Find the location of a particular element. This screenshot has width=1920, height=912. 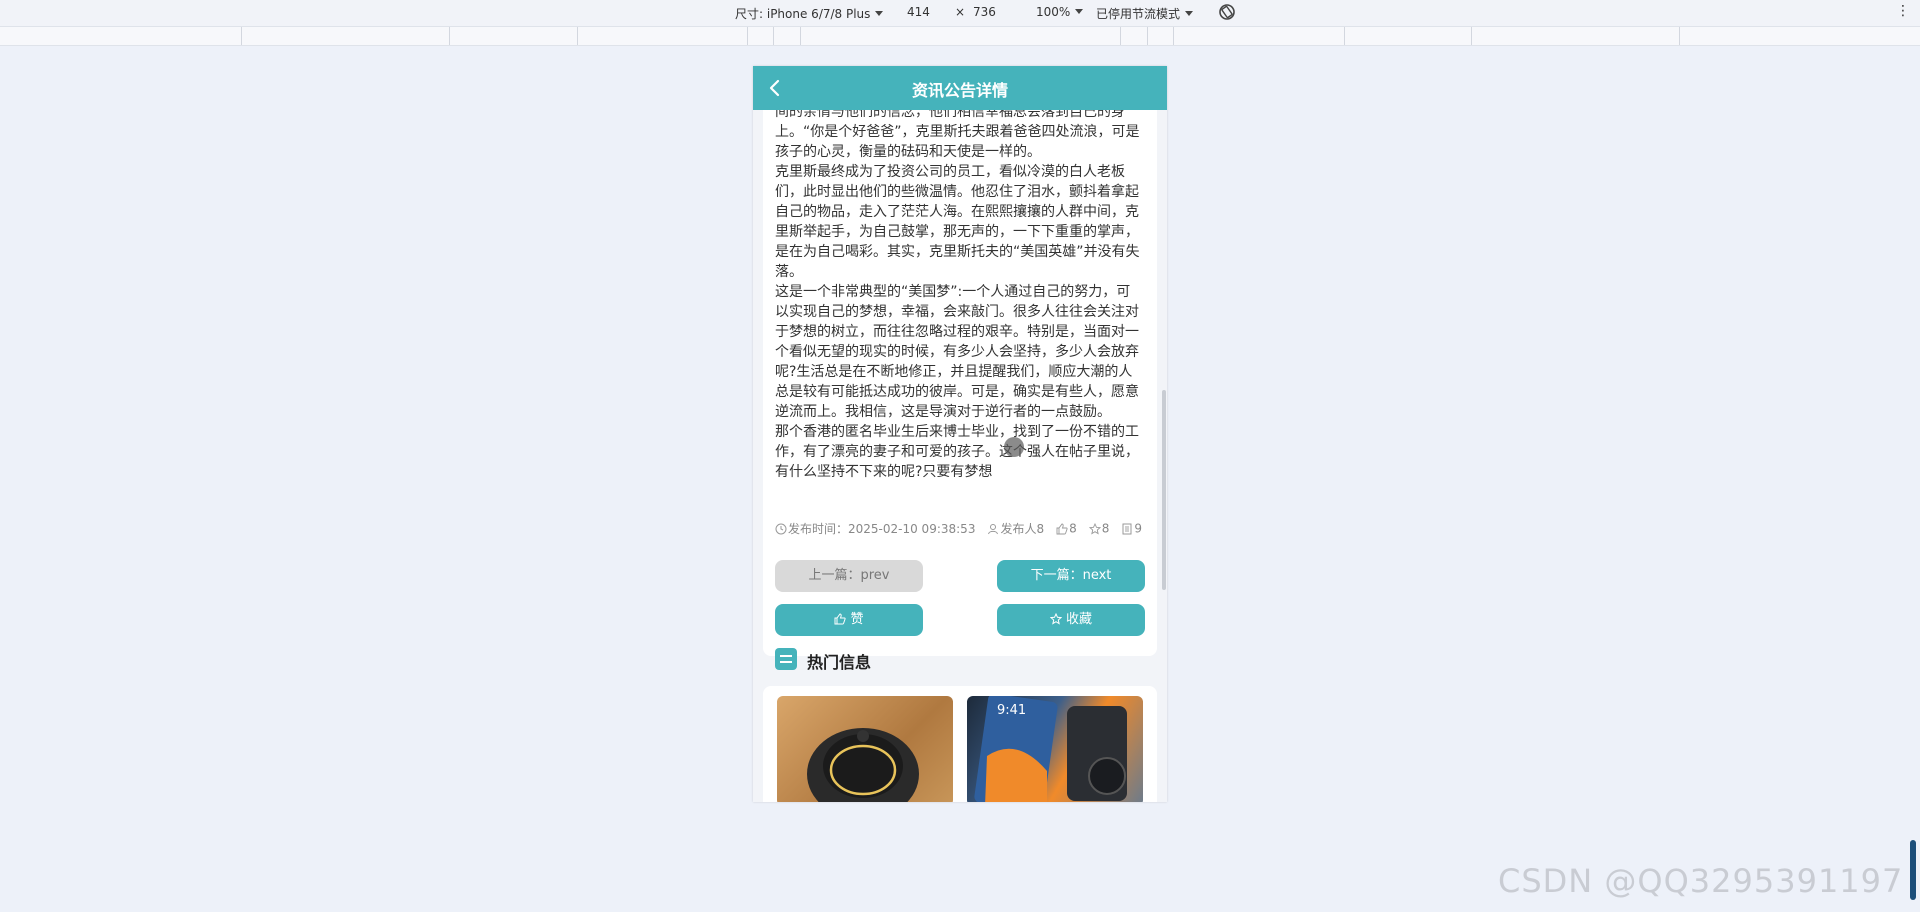

throttle-value: 已停用节流模式 is located at coordinates (1138, 14).